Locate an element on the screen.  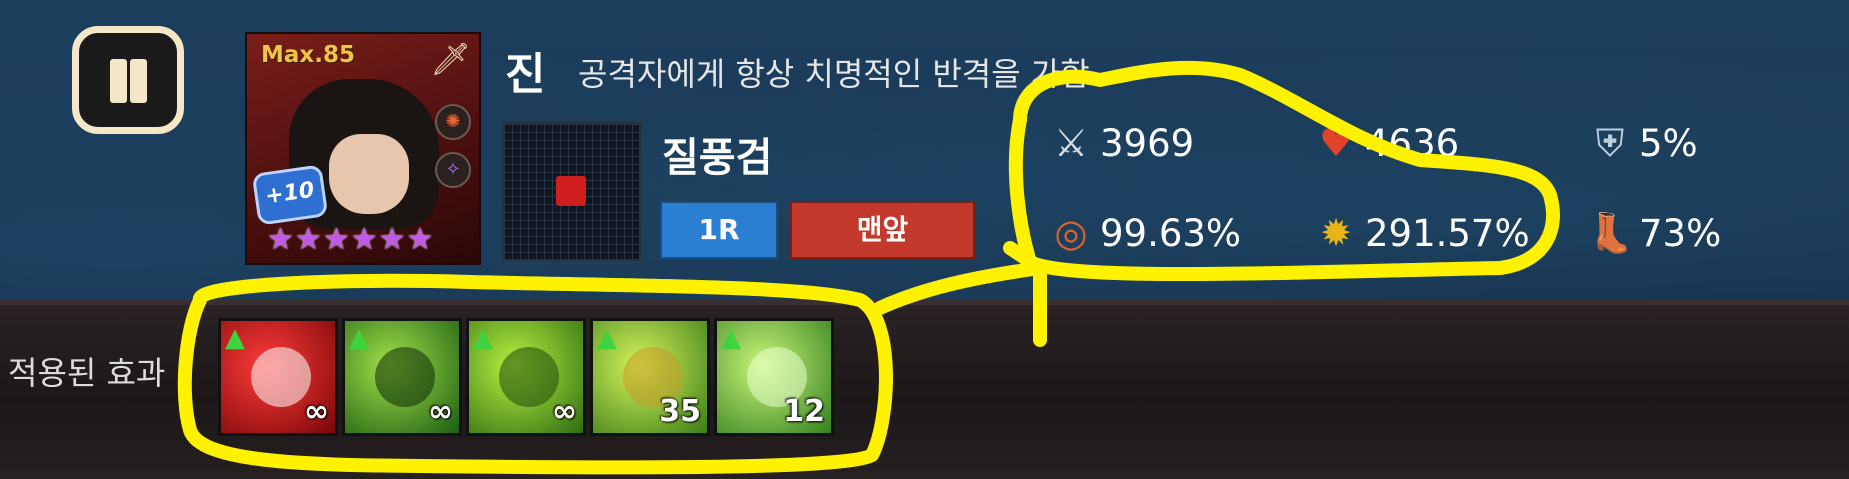
annotation-arrow is located at coordinates (960, 288).